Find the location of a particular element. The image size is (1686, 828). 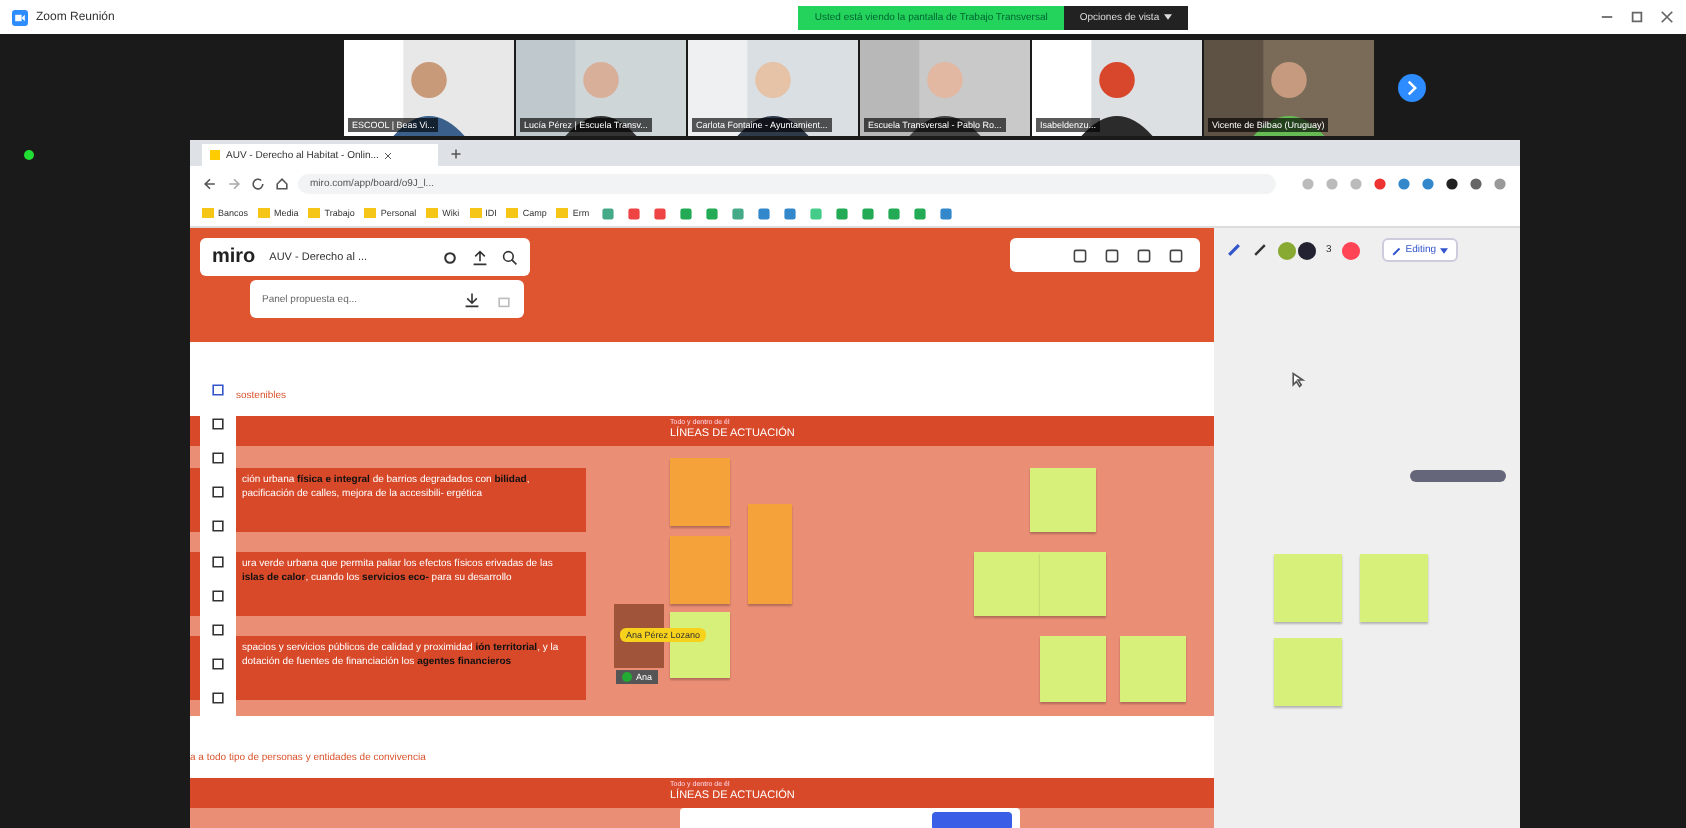

maximize-icon is located at coordinates (1637, 17).